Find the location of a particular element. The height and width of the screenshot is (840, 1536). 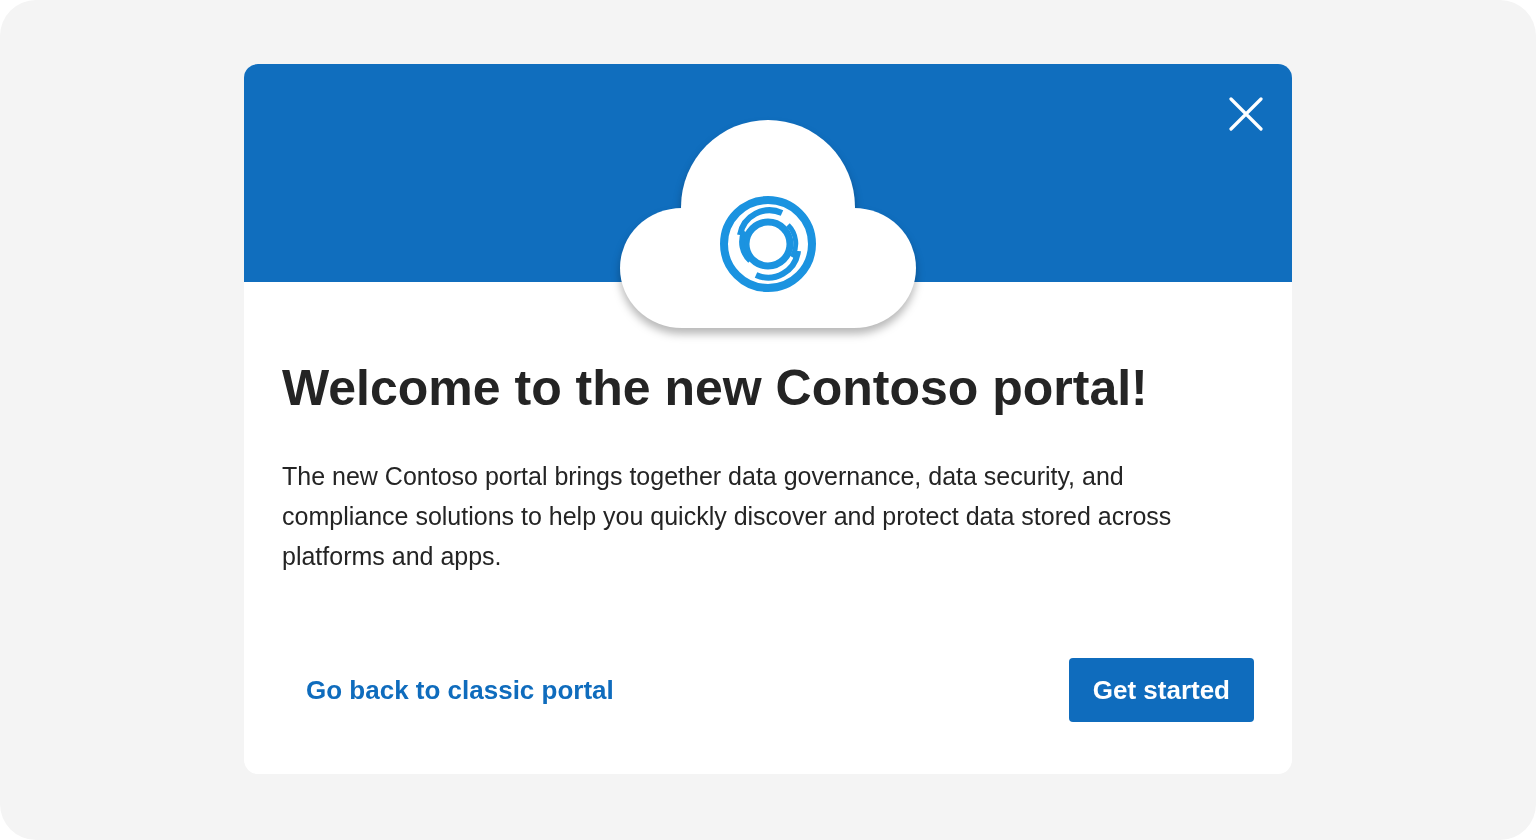

get-started-button: Get started is located at coordinates (1161, 690).